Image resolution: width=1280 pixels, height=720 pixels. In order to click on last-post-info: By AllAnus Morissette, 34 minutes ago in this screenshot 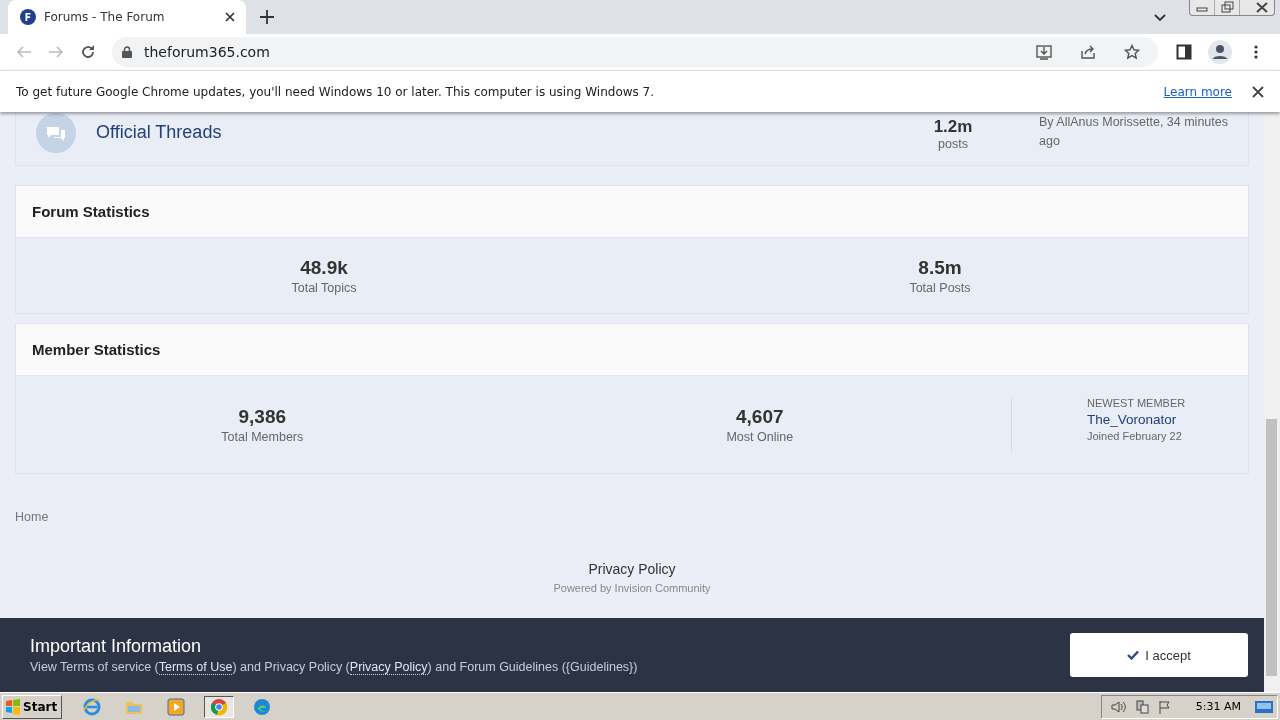, I will do `click(1134, 132)`.